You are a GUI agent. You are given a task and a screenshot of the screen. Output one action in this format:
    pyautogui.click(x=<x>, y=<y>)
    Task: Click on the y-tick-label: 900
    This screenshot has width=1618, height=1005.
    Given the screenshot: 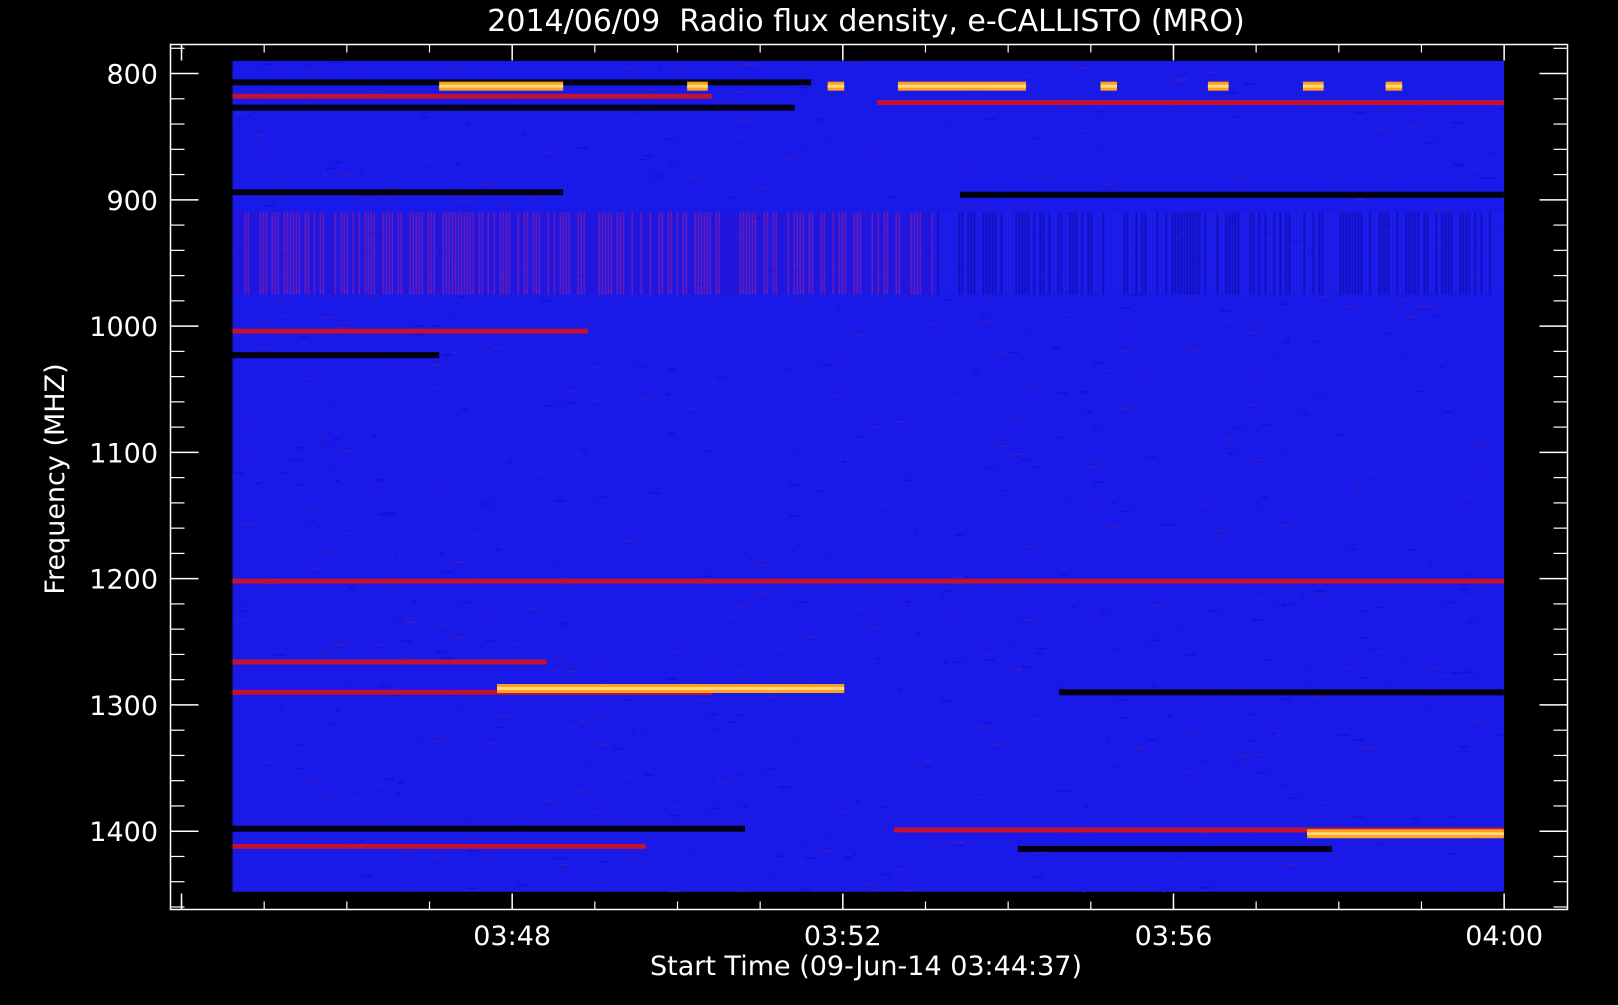 What is the action you would take?
    pyautogui.click(x=132, y=201)
    